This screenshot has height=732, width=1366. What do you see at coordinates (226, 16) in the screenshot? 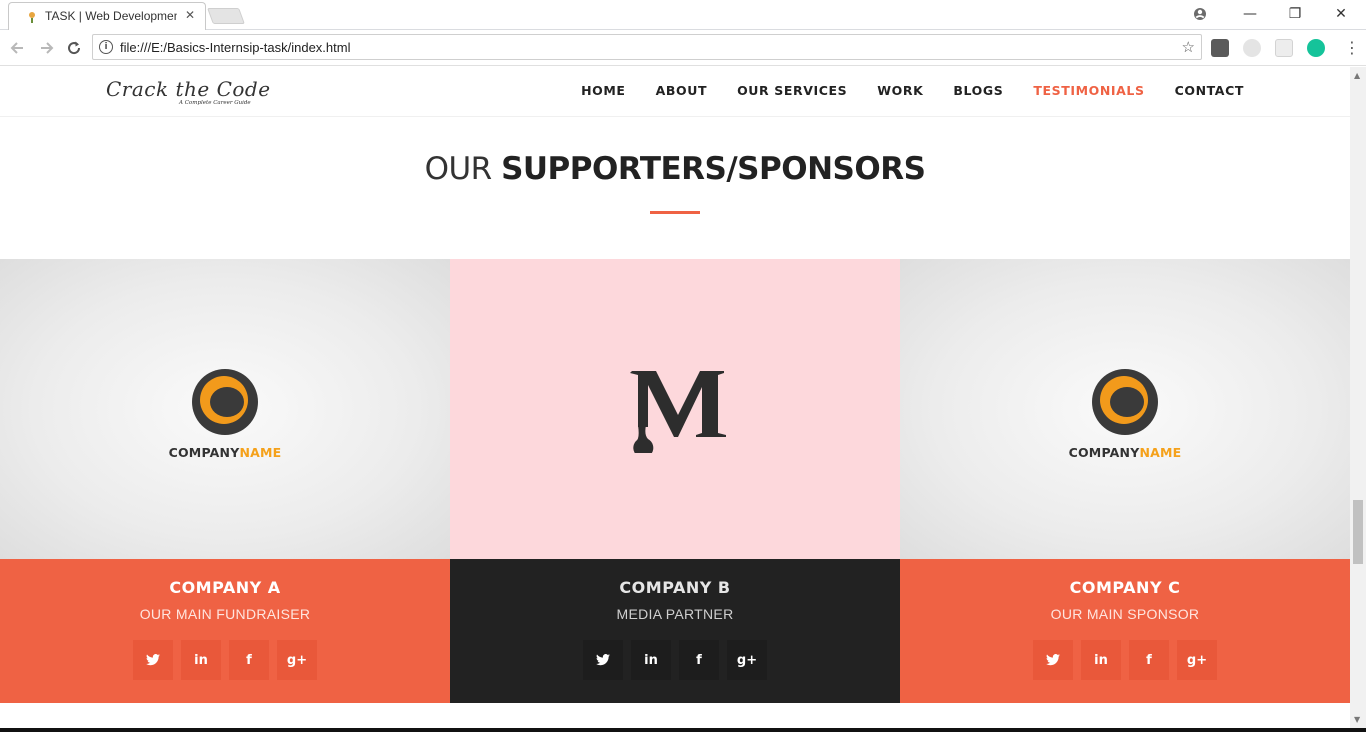
I see `new-tab-button` at bounding box center [226, 16].